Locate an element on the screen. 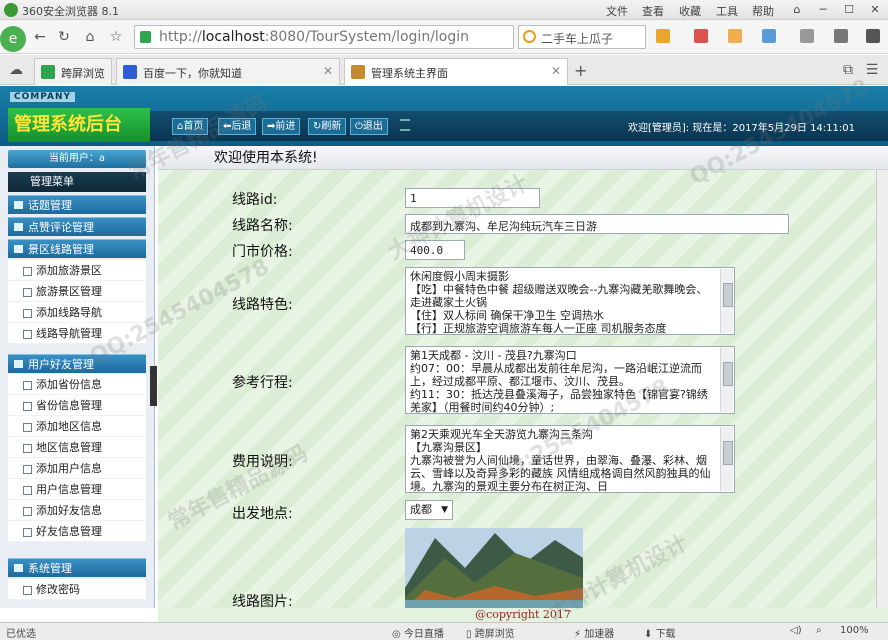 This screenshot has width=888, height=640. menu-icon is located at coordinates (873, 36).